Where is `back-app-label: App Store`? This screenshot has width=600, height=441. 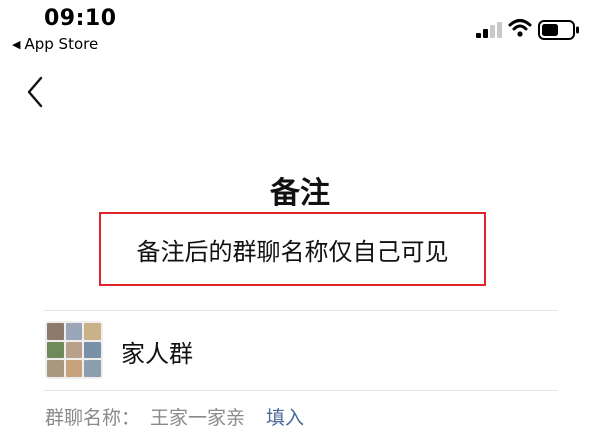
back-app-label: App Store is located at coordinates (61, 44).